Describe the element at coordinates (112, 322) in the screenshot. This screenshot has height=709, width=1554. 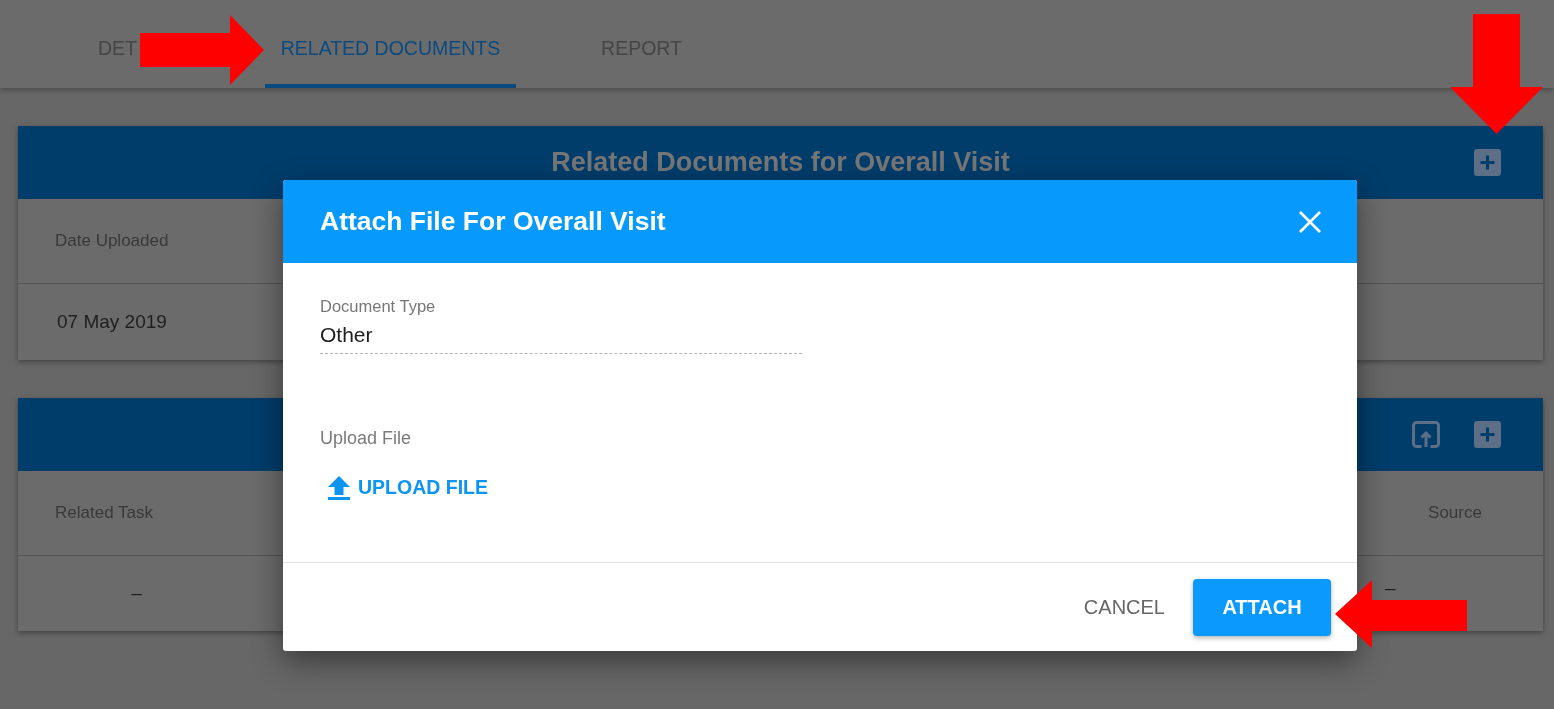
I see `table-cell: 07 May 2019` at that location.